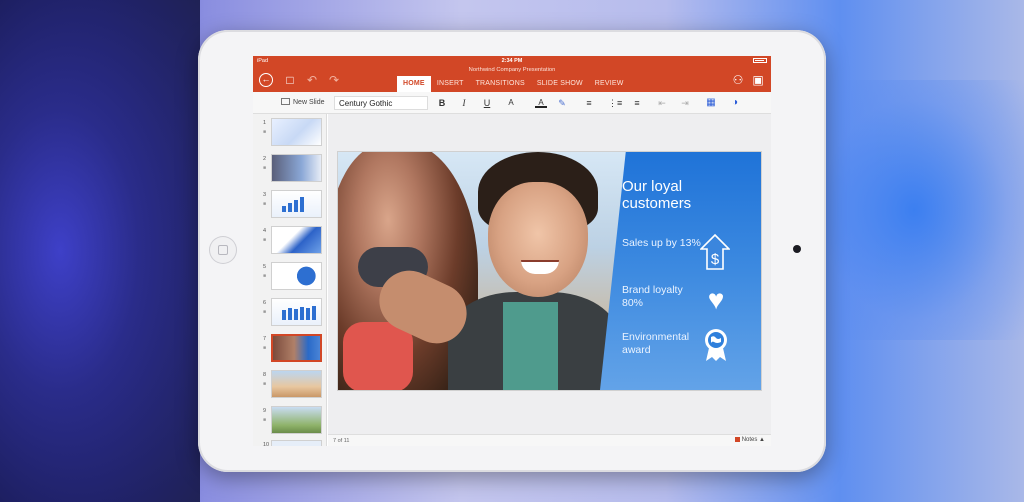 This screenshot has height=502, width=1024. I want to click on feature-brand-loyalty: Brand loyalty 80%, so click(662, 297).